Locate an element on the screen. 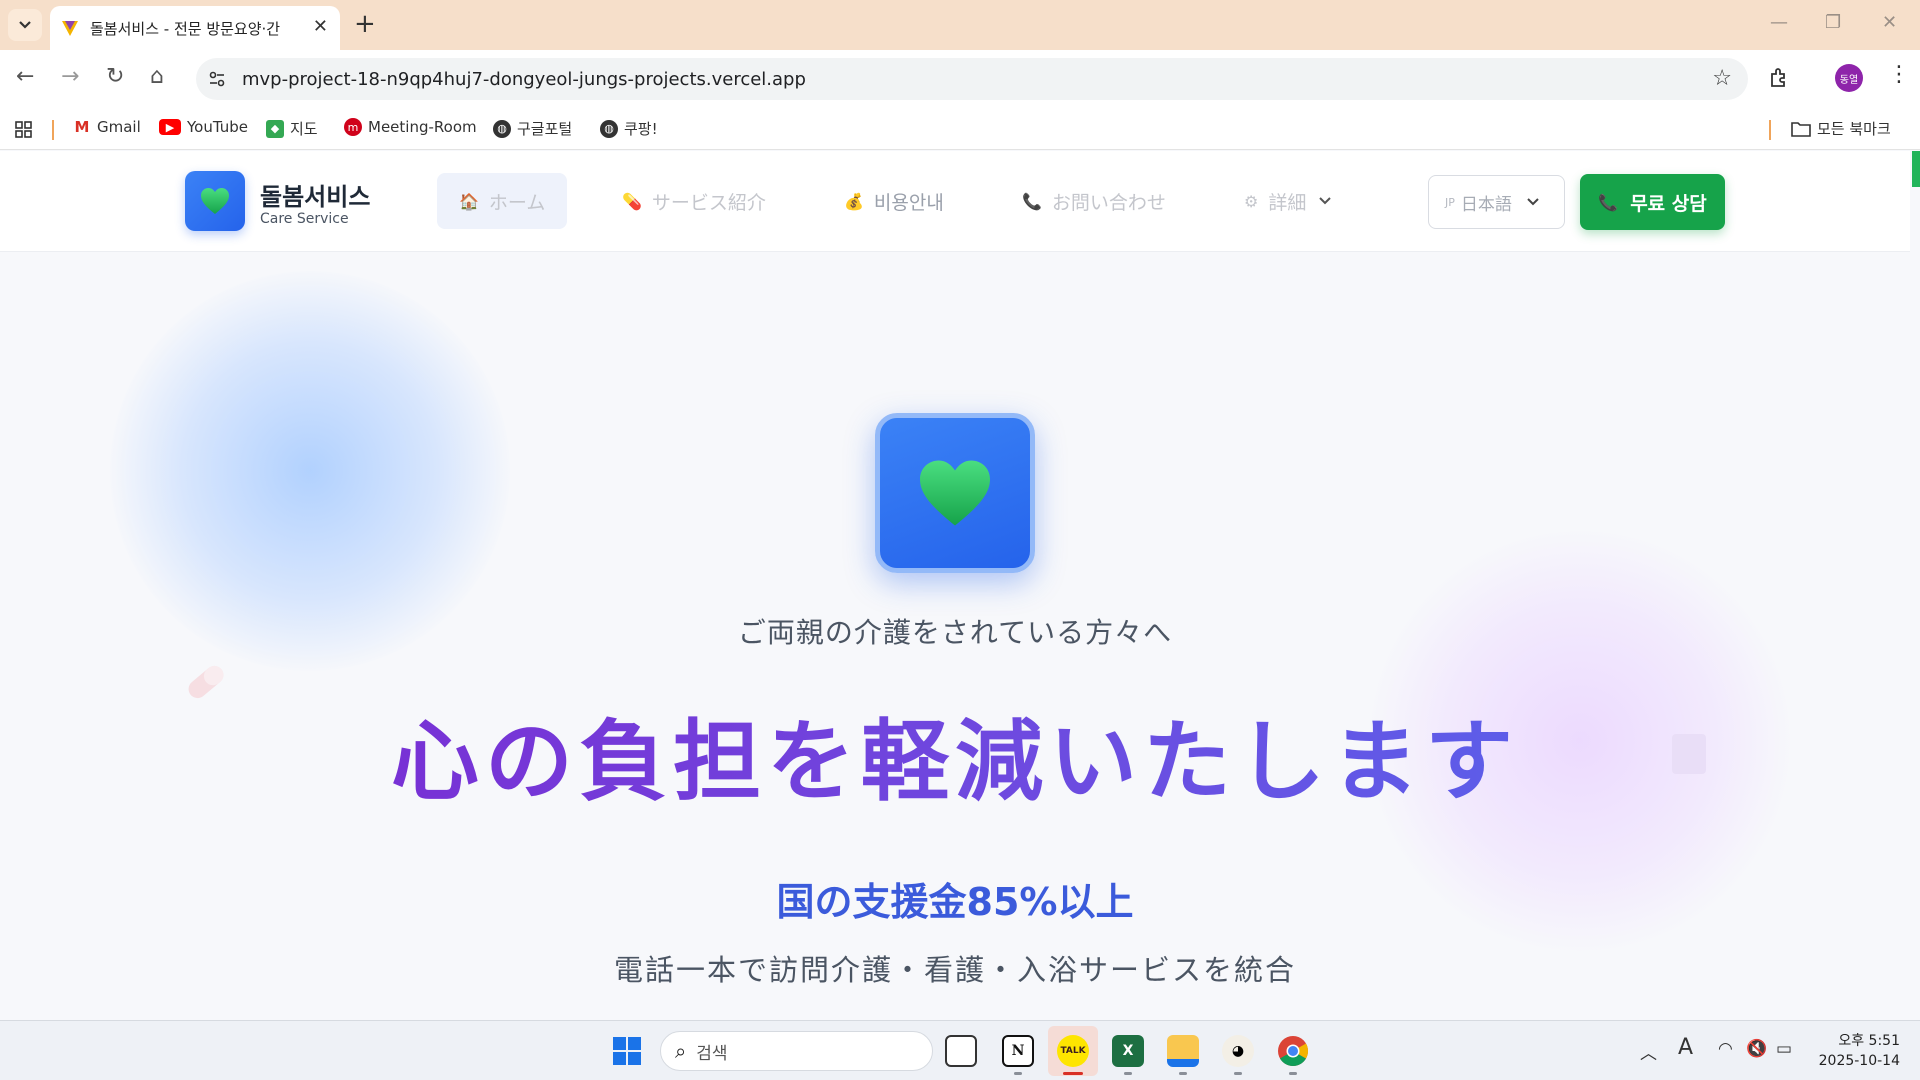 This screenshot has height=1080, width=1920. notion-icon: N is located at coordinates (1018, 1051).